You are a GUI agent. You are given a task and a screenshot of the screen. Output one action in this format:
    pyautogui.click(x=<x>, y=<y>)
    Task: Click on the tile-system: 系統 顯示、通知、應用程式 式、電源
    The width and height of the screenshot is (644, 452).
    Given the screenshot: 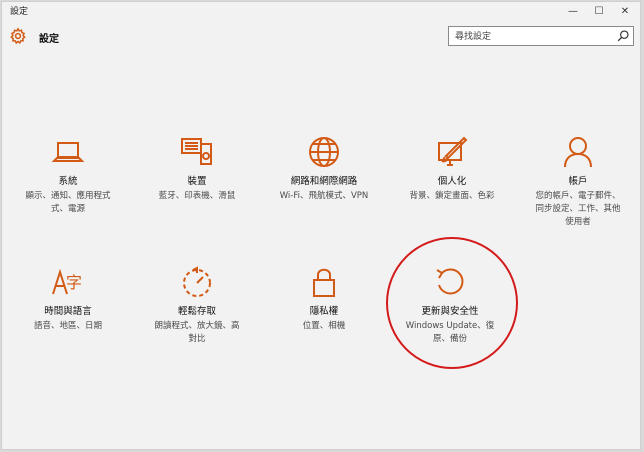 What is the action you would take?
    pyautogui.click(x=68, y=175)
    